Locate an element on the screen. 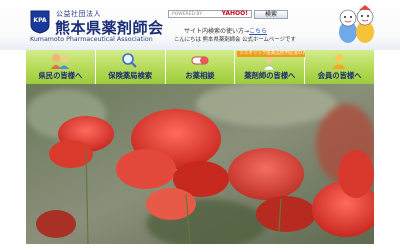 The image size is (400, 252). welcome-text: こんにちは 熊本県薬剤師会 公式ホームページです is located at coordinates (235, 40).